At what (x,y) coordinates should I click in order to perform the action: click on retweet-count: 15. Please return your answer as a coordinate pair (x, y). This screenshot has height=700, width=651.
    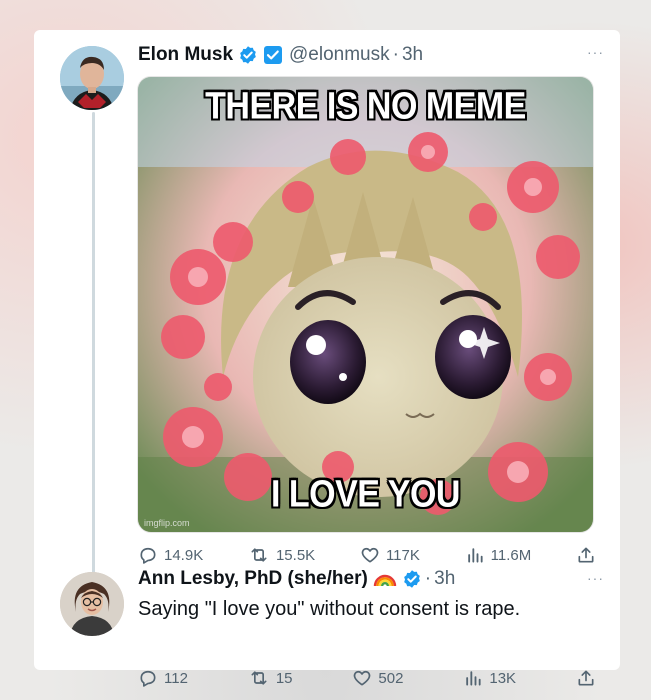
    Looking at the image, I should click on (284, 678).